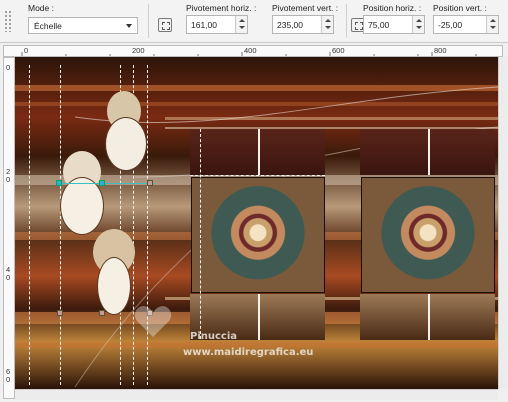  What do you see at coordinates (153, 321) in the screenshot?
I see `heart-logo-icon` at bounding box center [153, 321].